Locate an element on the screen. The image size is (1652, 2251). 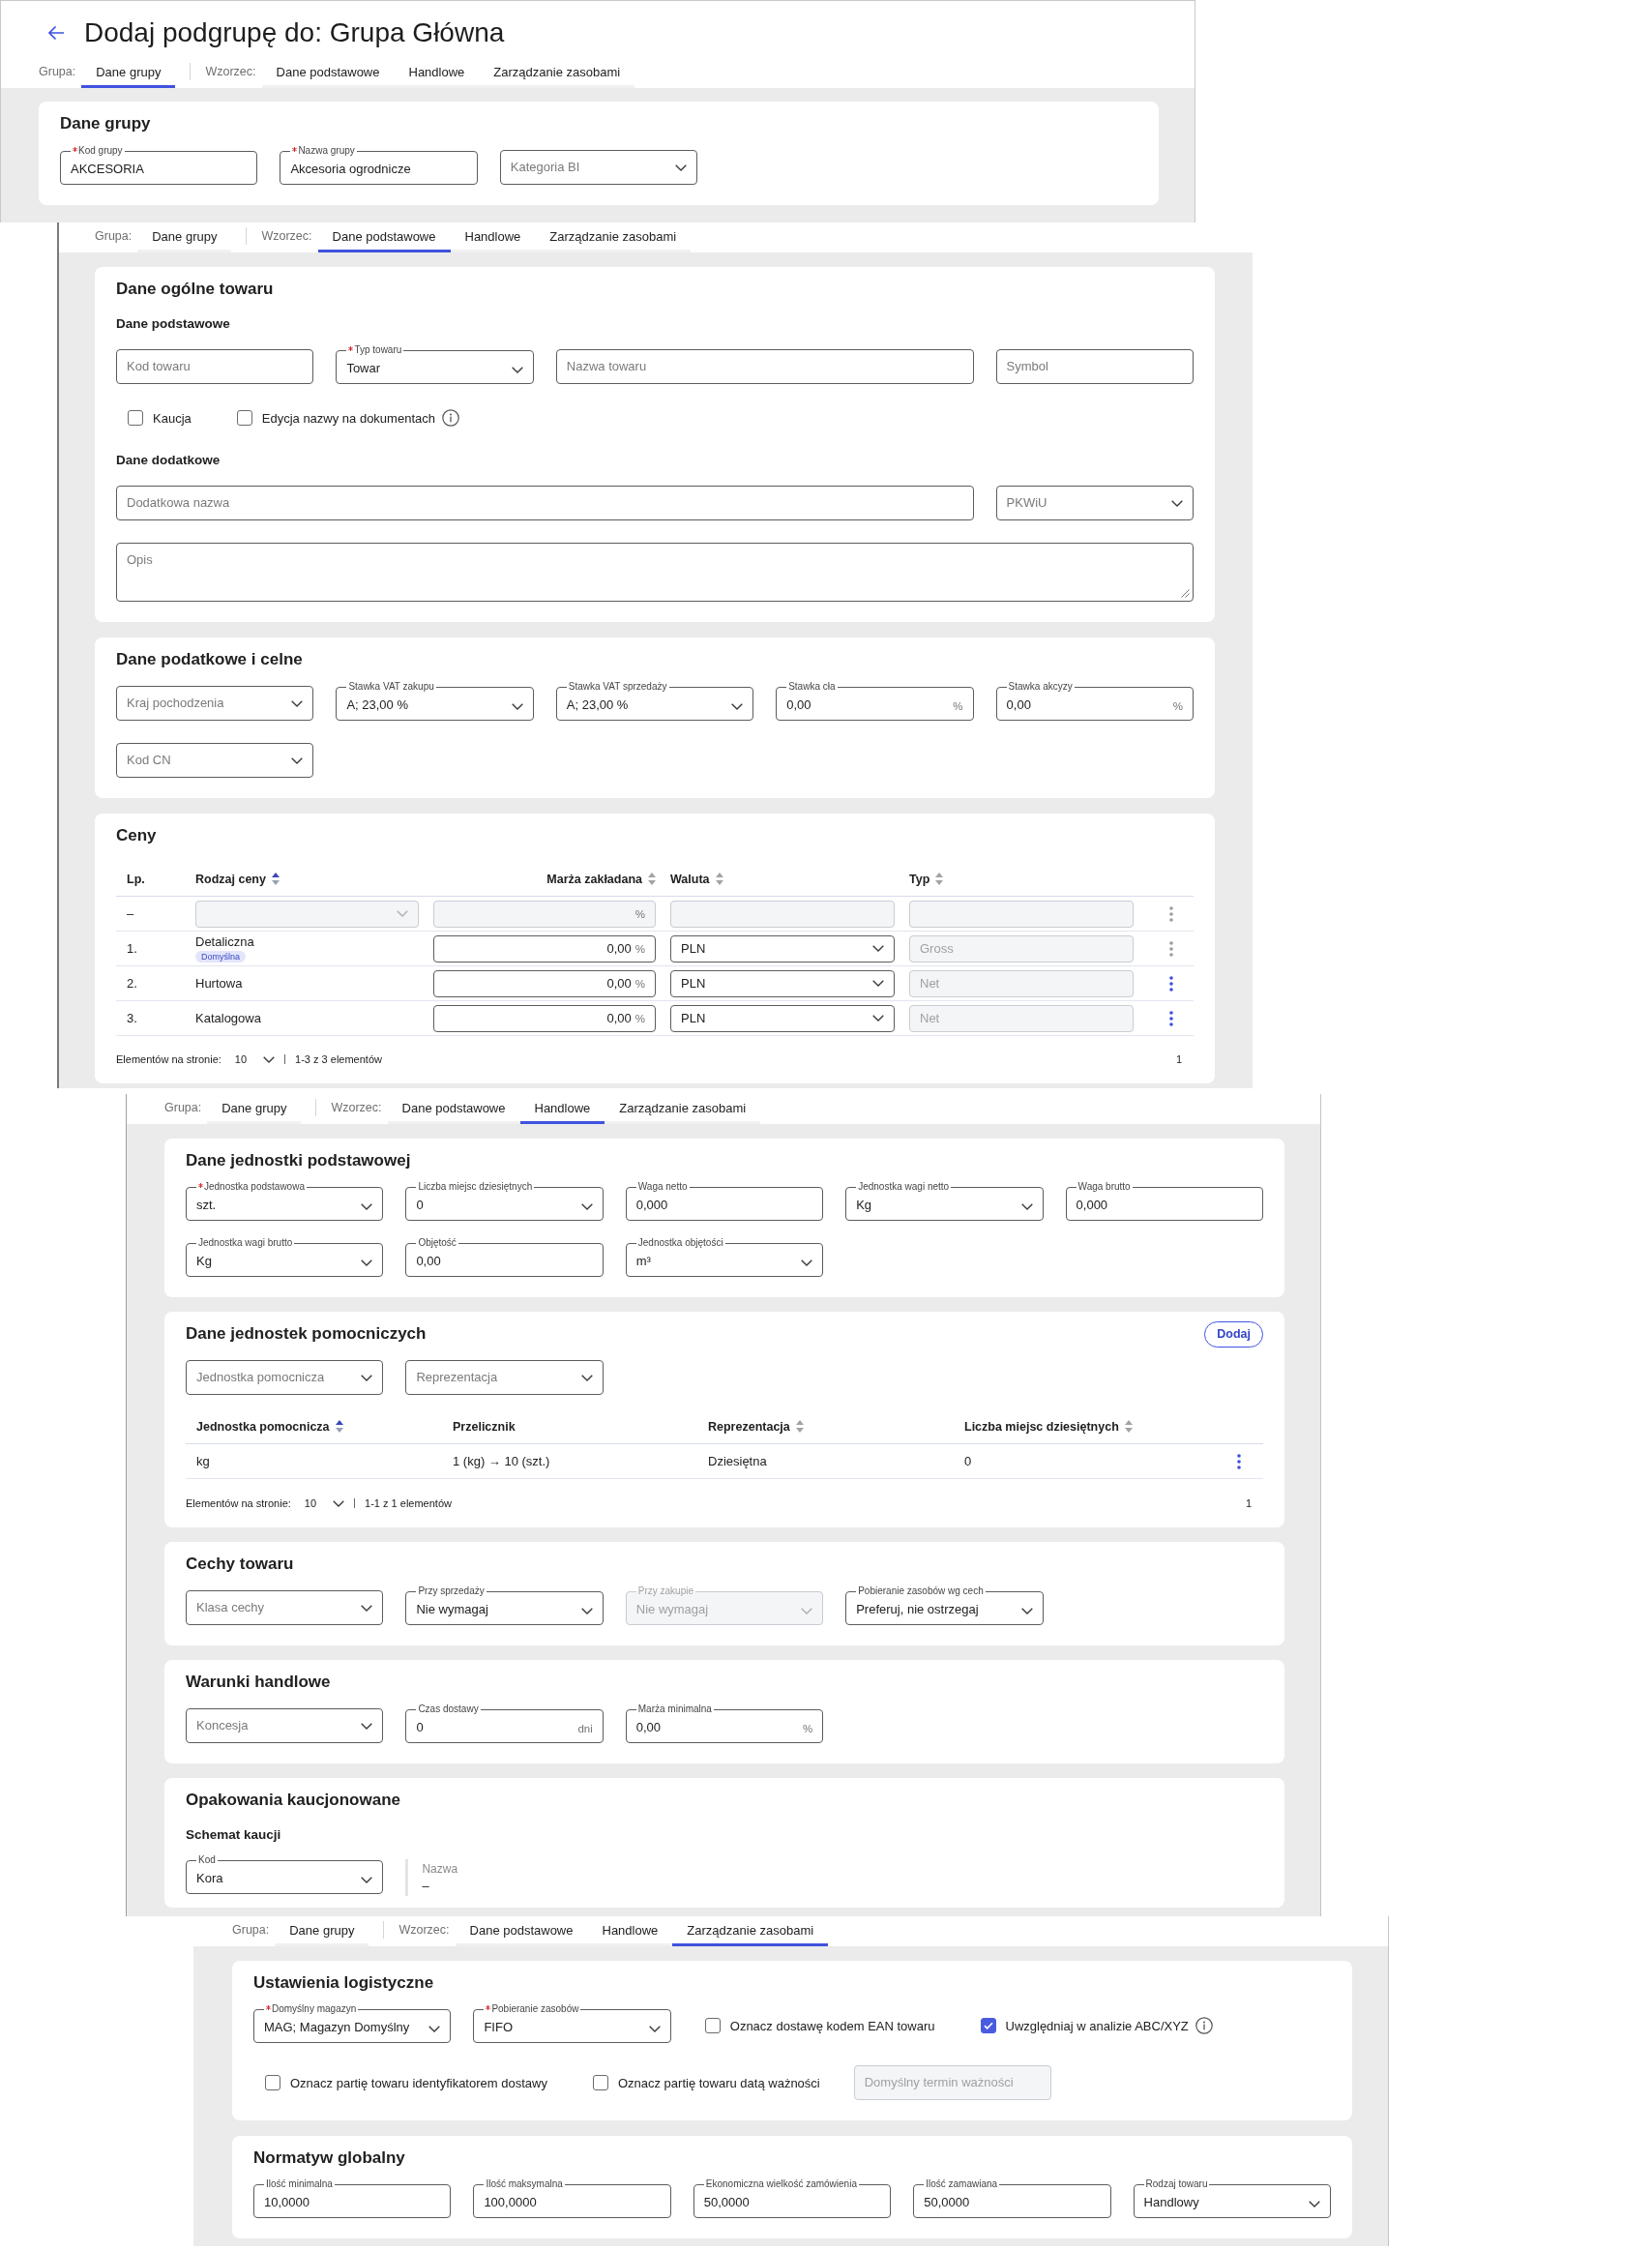
column-header: Rodzaj ceny is located at coordinates (307, 879).